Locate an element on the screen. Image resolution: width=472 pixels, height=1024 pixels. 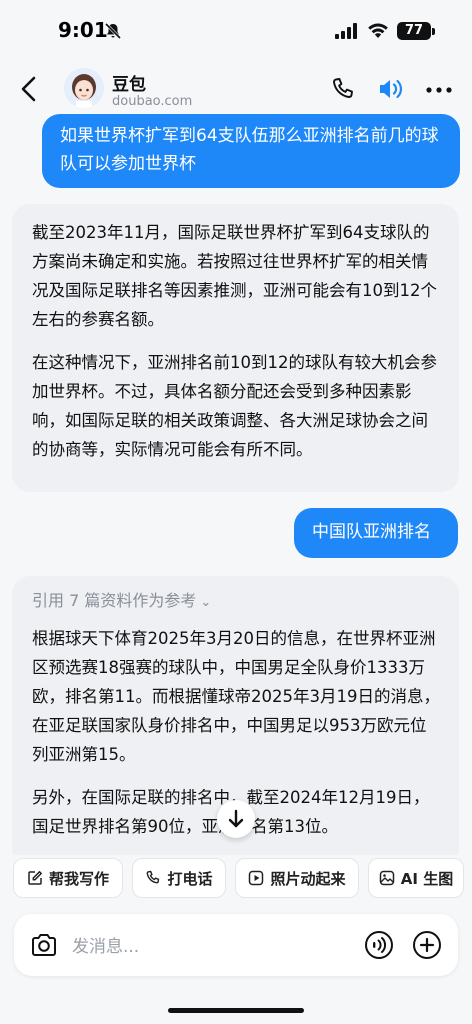
edit-icon is located at coordinates (35, 878).